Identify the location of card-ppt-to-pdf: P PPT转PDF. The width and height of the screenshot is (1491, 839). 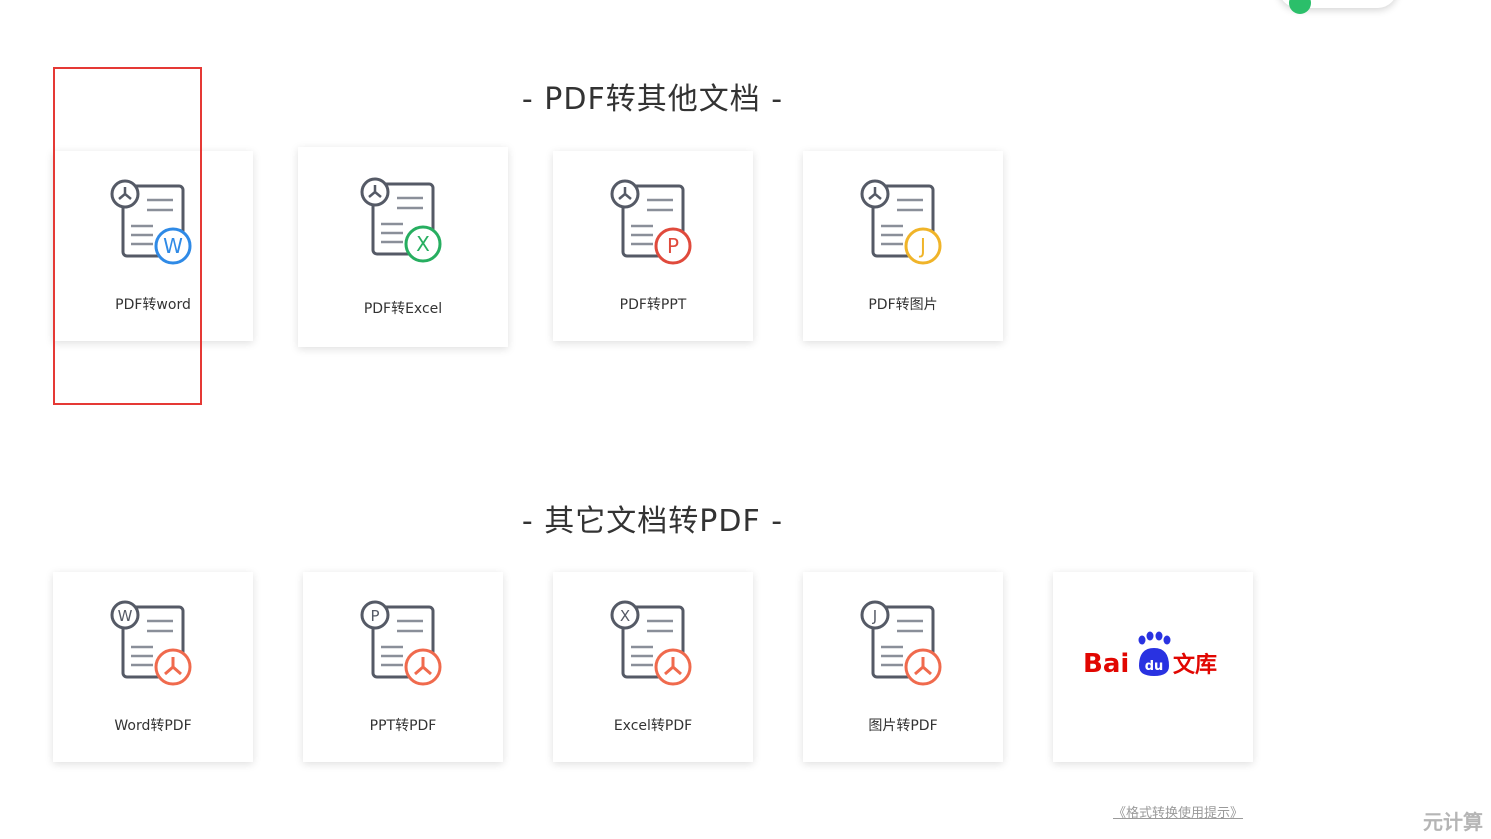
(403, 667).